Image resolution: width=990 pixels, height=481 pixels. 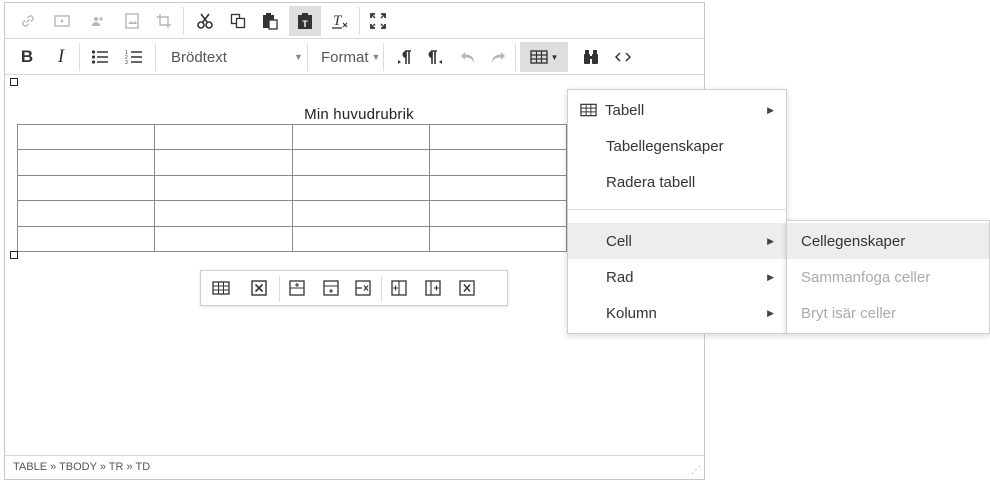 What do you see at coordinates (132, 21) in the screenshot?
I see `image-icon` at bounding box center [132, 21].